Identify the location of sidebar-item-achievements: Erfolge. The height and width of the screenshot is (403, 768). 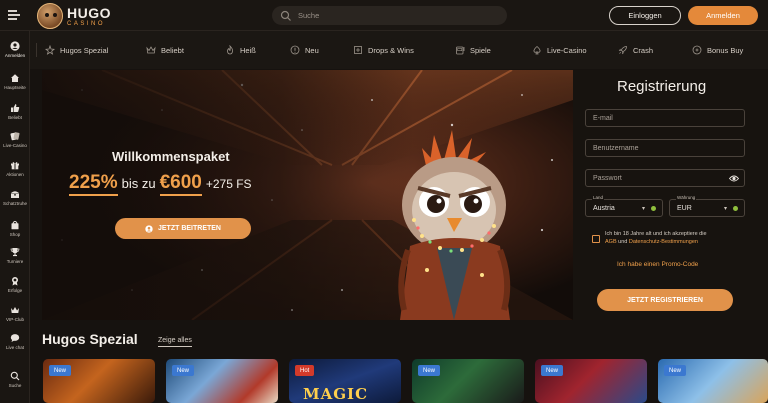
(15, 284).